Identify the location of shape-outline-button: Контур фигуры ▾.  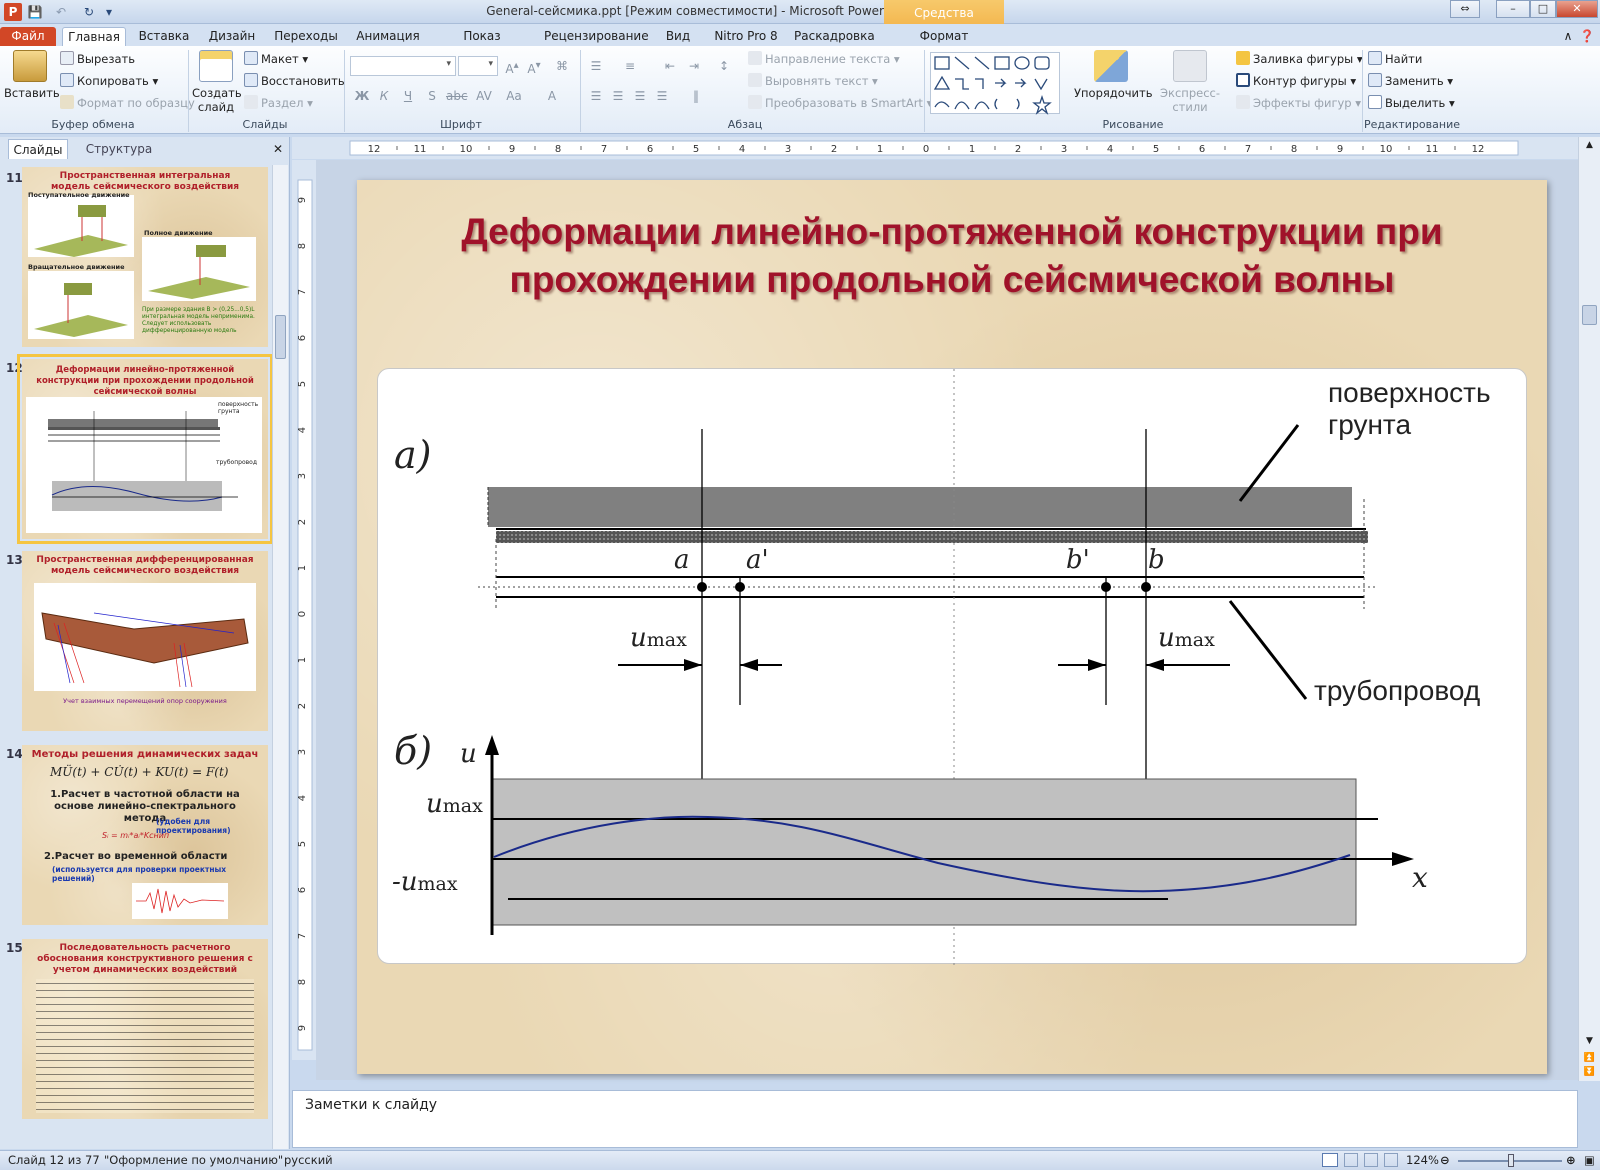
(1296, 81).